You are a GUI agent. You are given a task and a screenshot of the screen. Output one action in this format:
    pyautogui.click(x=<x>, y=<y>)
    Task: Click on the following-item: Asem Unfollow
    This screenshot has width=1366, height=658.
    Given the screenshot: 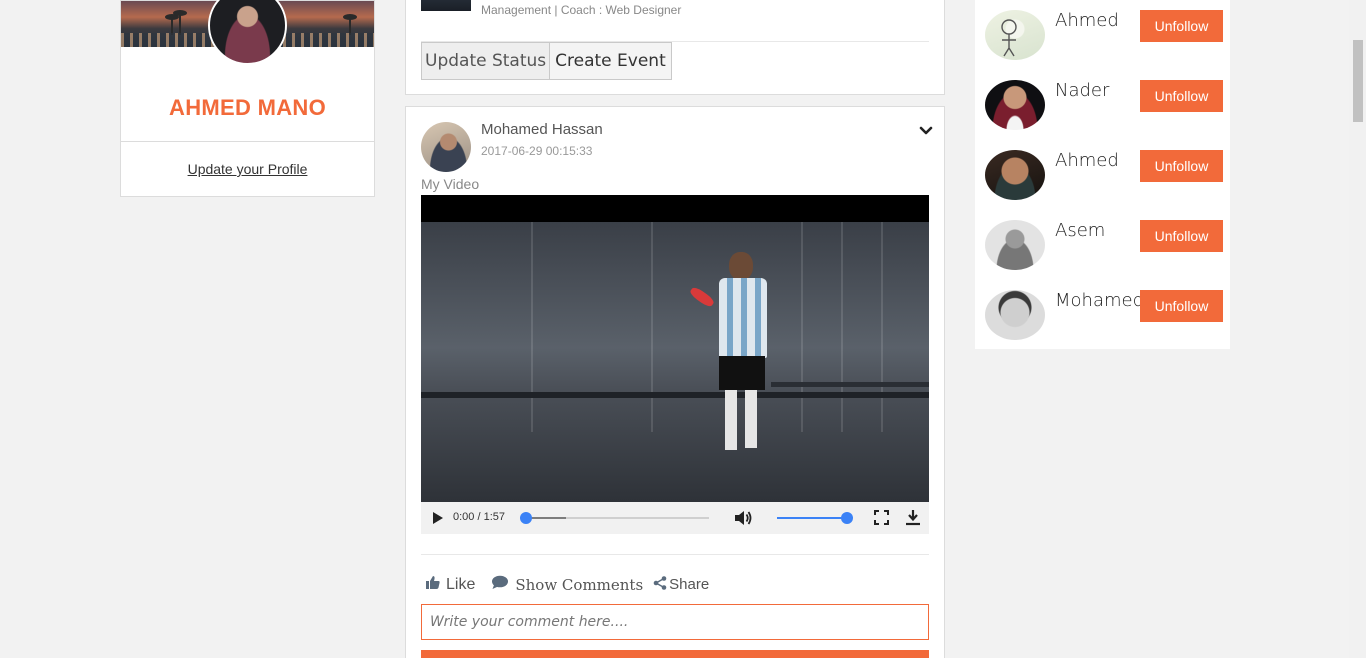 What is the action you would take?
    pyautogui.click(x=1105, y=250)
    